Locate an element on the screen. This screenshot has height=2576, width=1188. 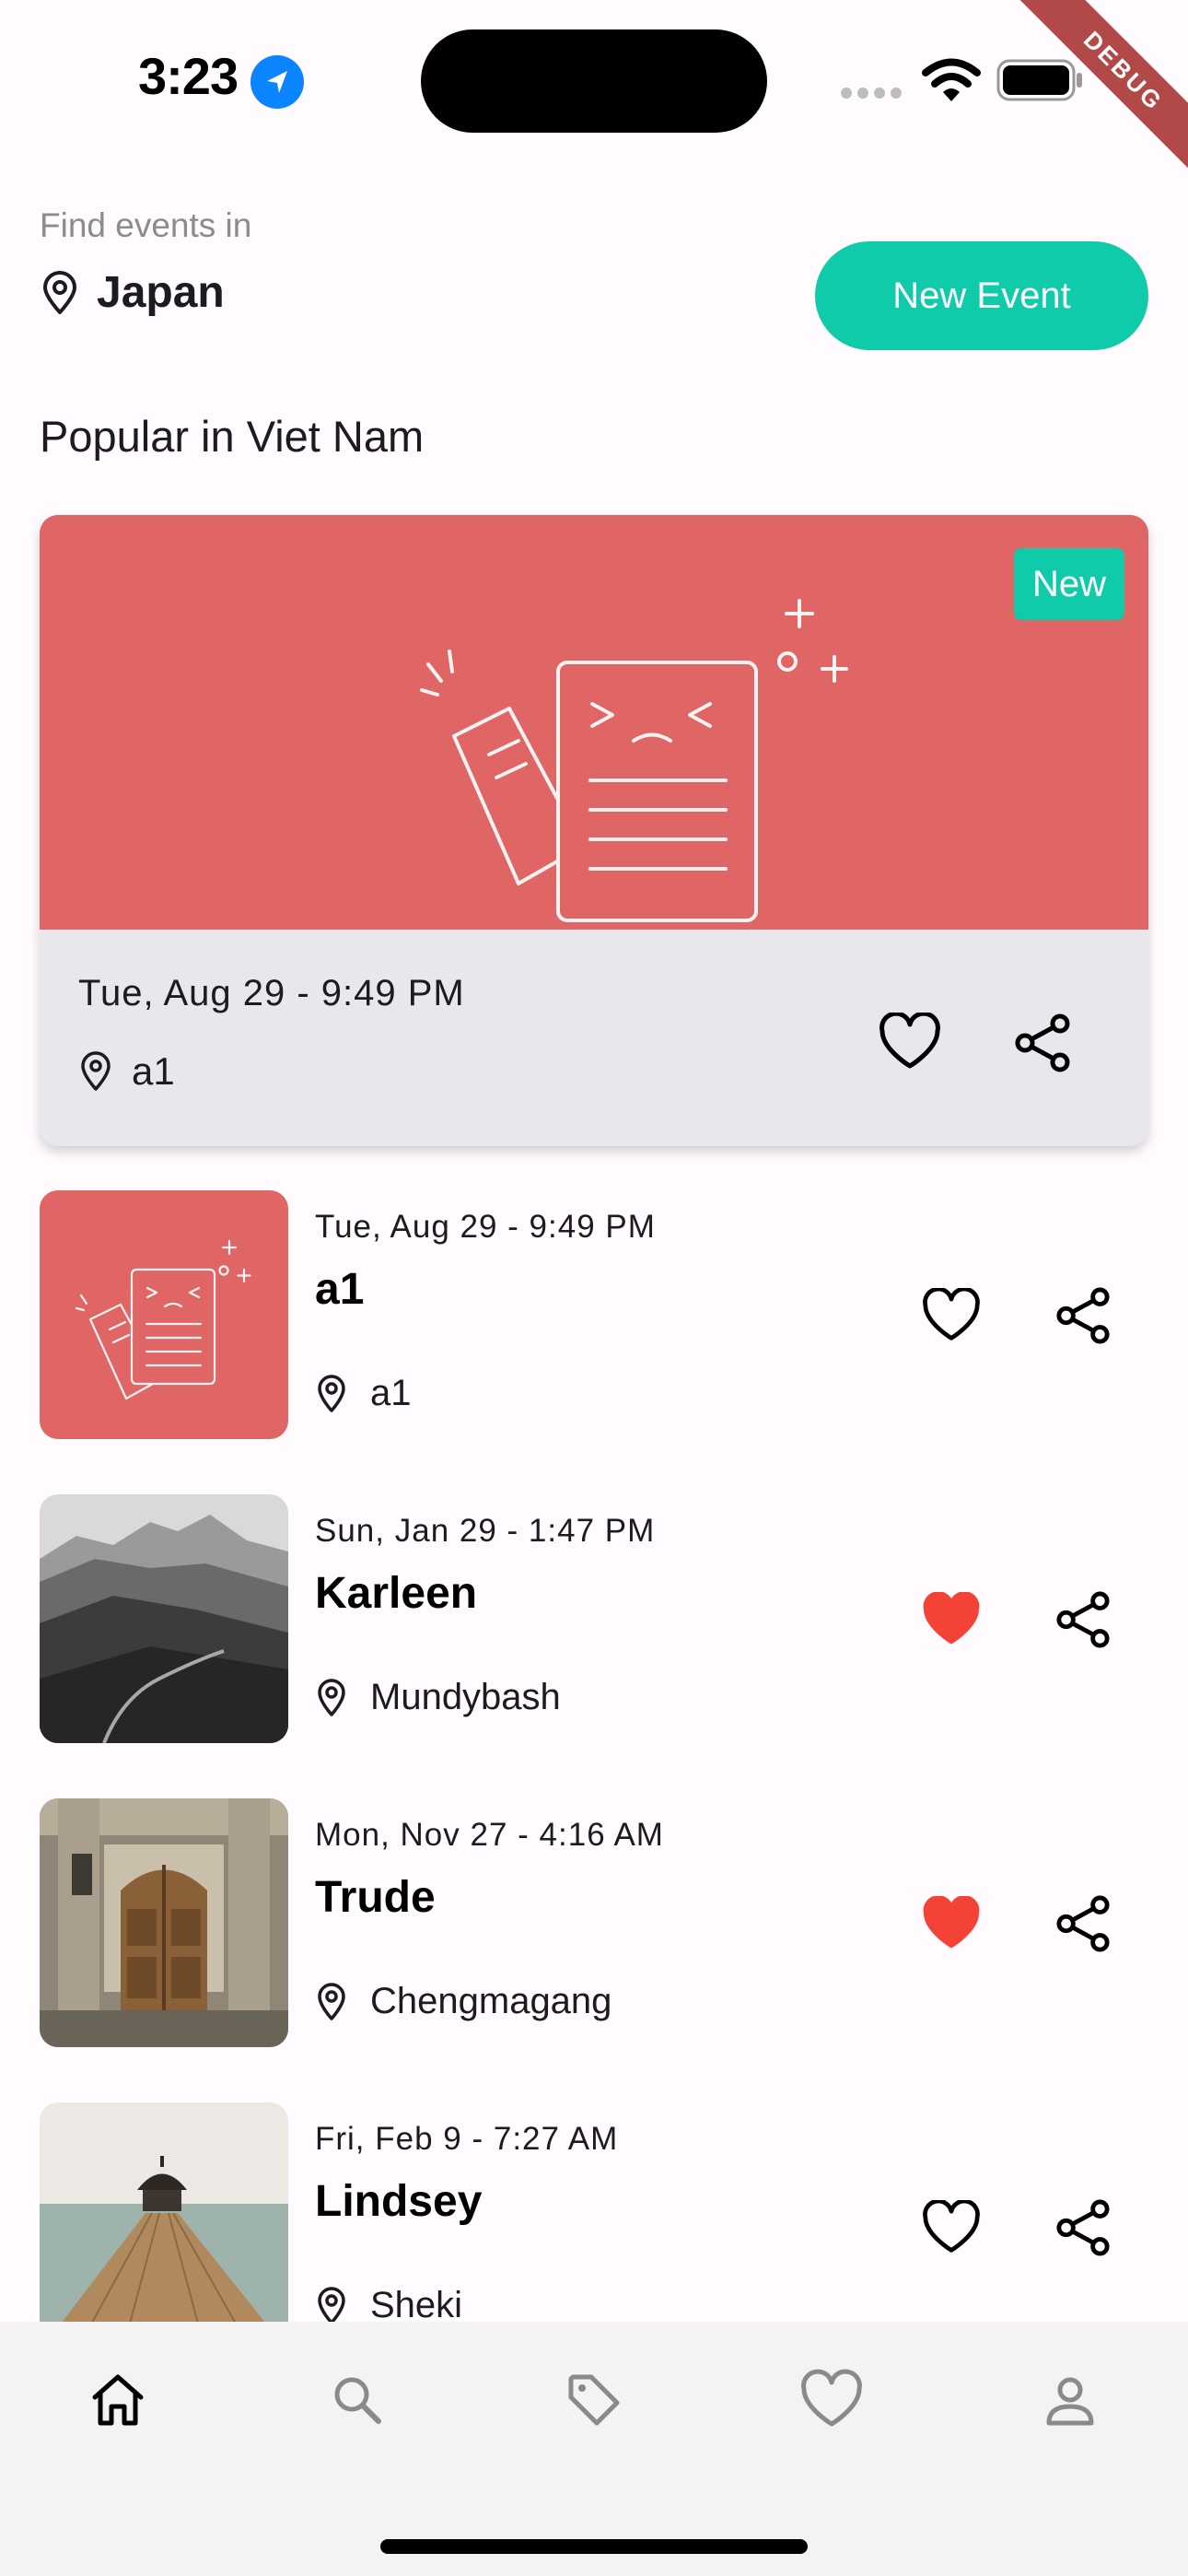
event-location: Chengmagang is located at coordinates (463, 2001).